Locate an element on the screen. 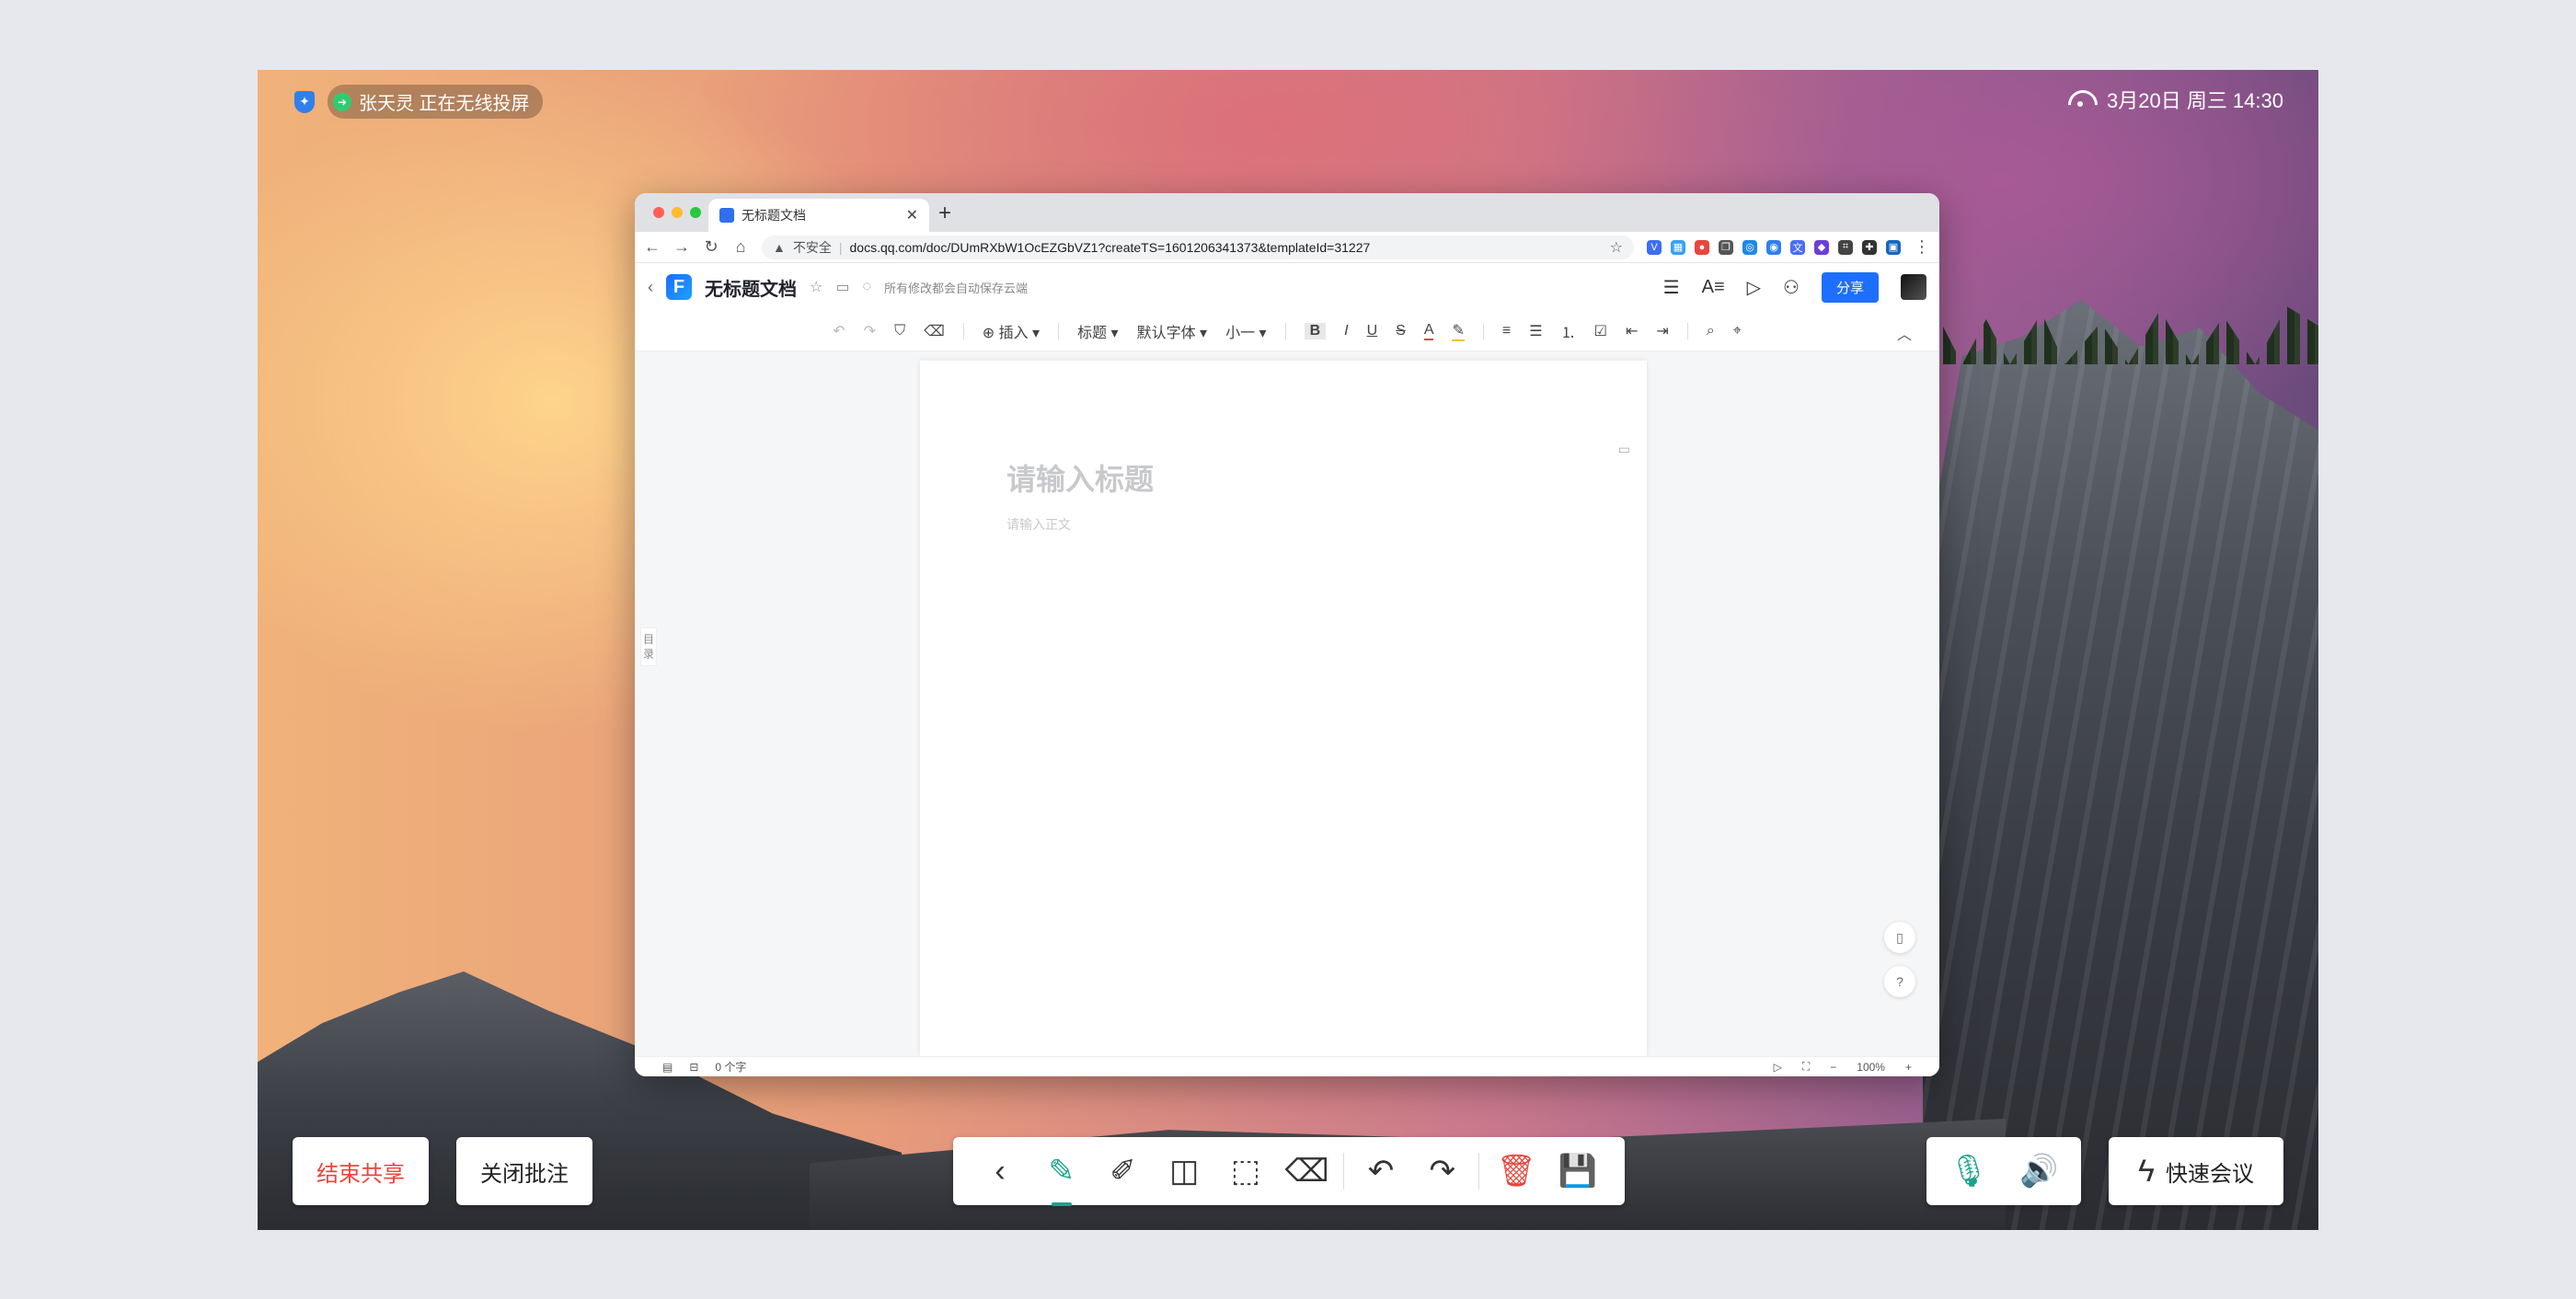 This screenshot has width=2576, height=1299. tencent-docs-logo-icon: F is located at coordinates (679, 287).